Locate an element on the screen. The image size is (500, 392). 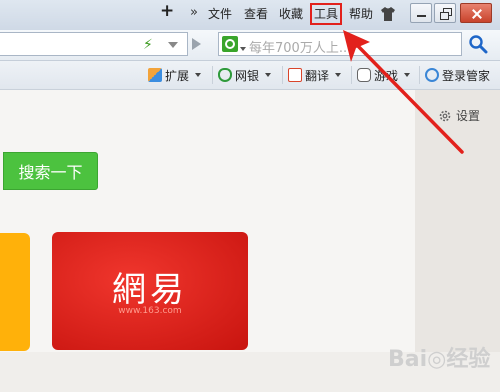
annotation-arrow is located at coordinates (403, 92).